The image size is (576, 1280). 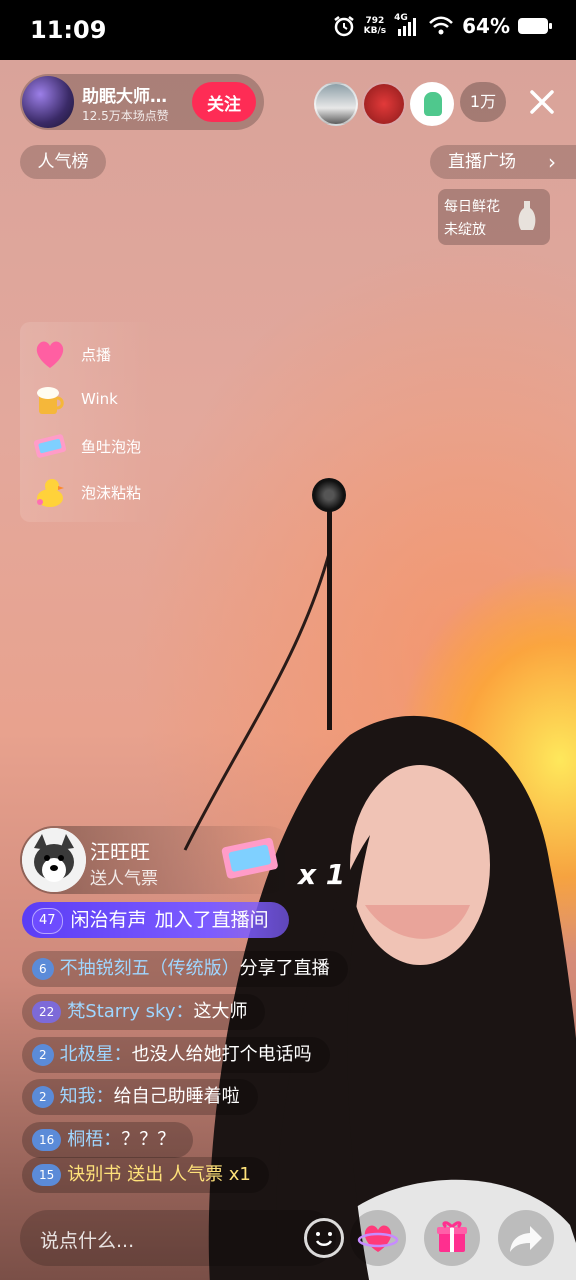 What do you see at coordinates (375, 31) in the screenshot?
I see `net-speed-unit: KB/s` at bounding box center [375, 31].